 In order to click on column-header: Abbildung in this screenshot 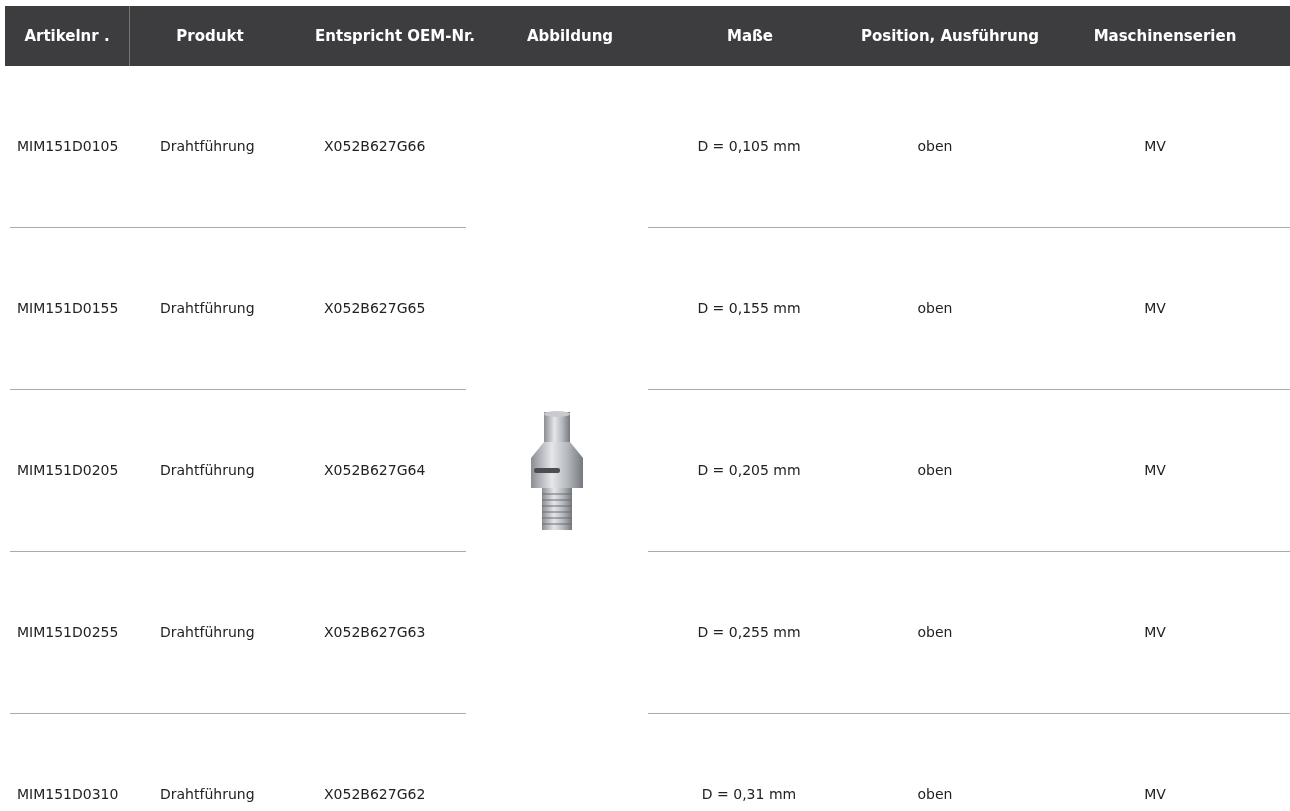, I will do `click(570, 36)`.